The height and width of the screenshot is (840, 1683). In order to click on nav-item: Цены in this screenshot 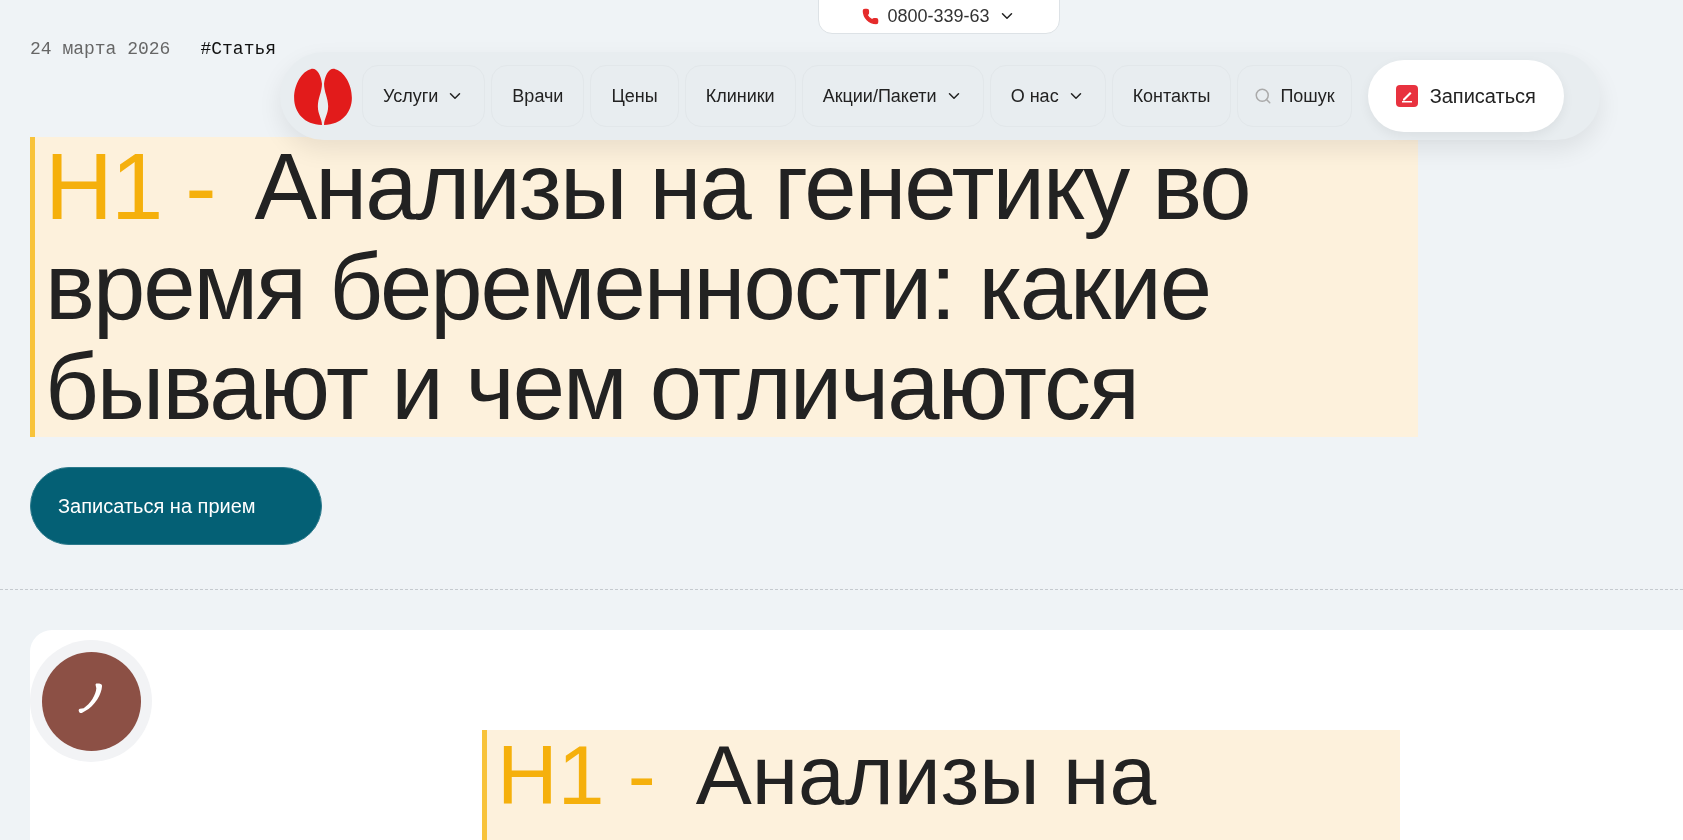, I will do `click(634, 96)`.